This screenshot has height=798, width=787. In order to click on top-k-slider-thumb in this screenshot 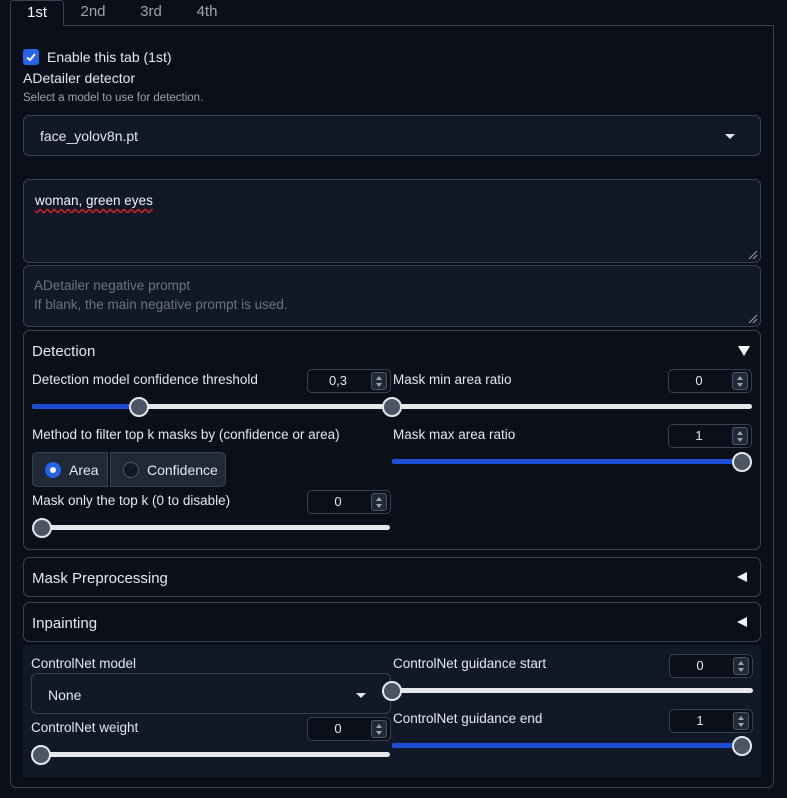, I will do `click(42, 528)`.